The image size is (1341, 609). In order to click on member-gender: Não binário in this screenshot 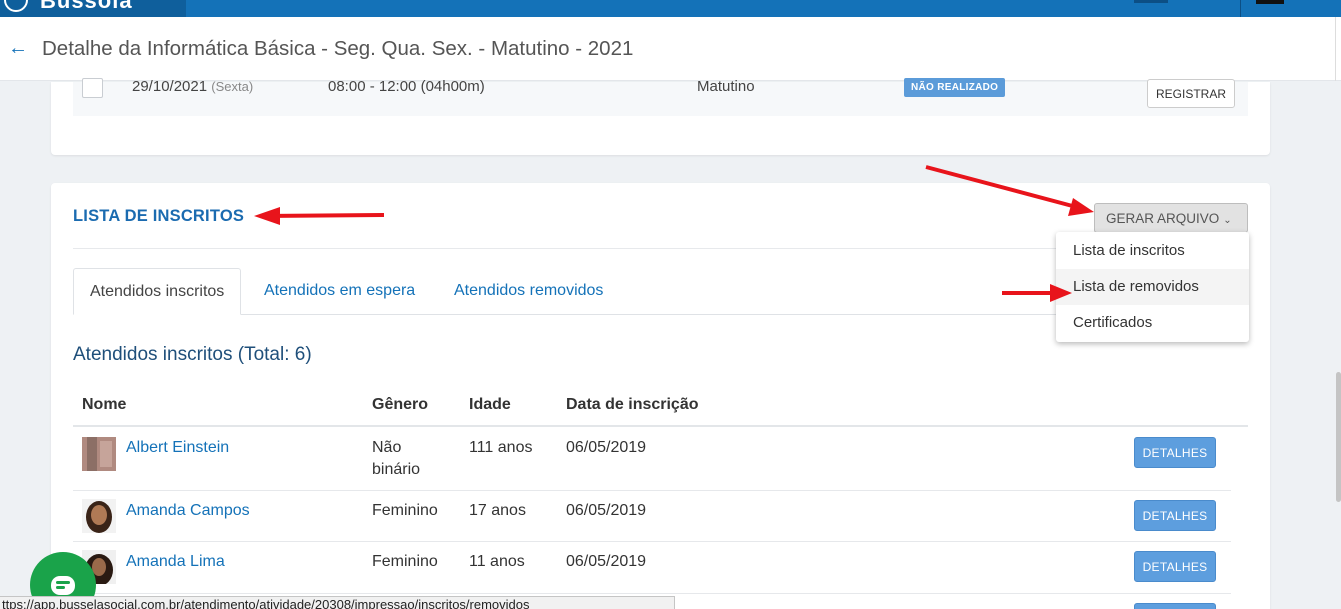, I will do `click(396, 459)`.